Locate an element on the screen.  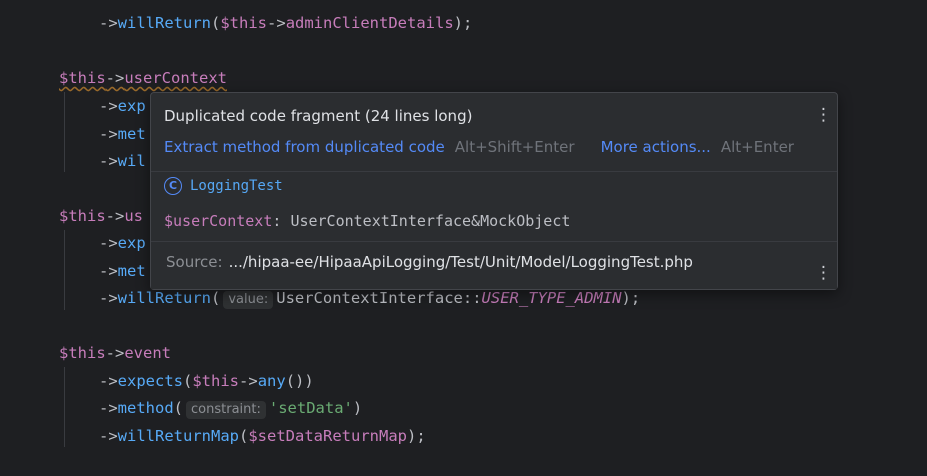
popup-title: Duplicated code fragment (24 lines long) is located at coordinates (318, 116).